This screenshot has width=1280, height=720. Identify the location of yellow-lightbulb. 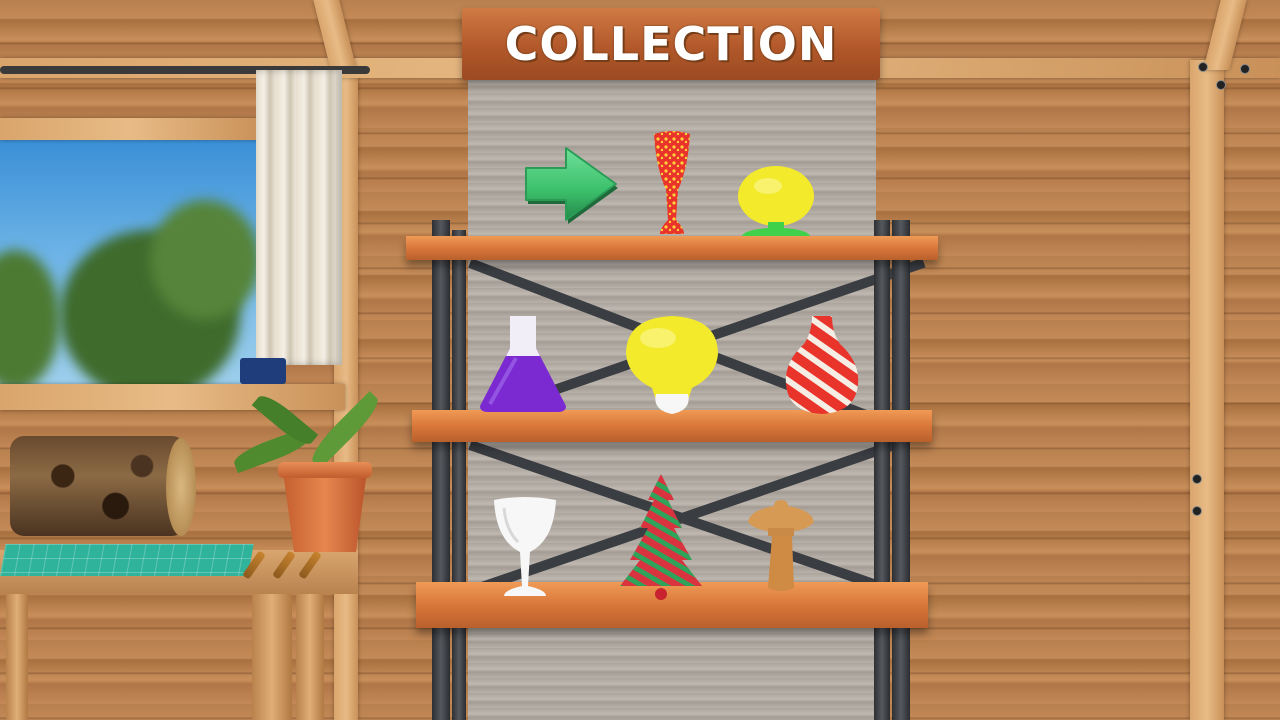
(672, 365).